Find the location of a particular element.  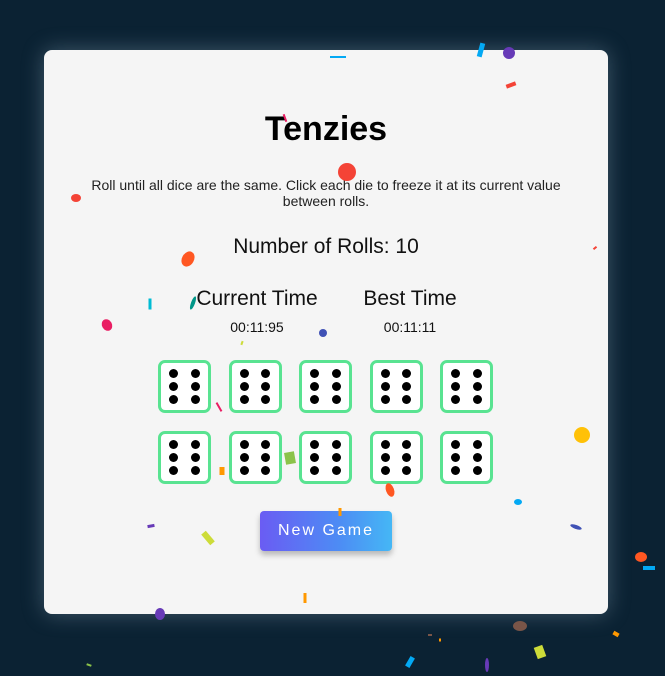

current-time-label: Current Time is located at coordinates (257, 298).